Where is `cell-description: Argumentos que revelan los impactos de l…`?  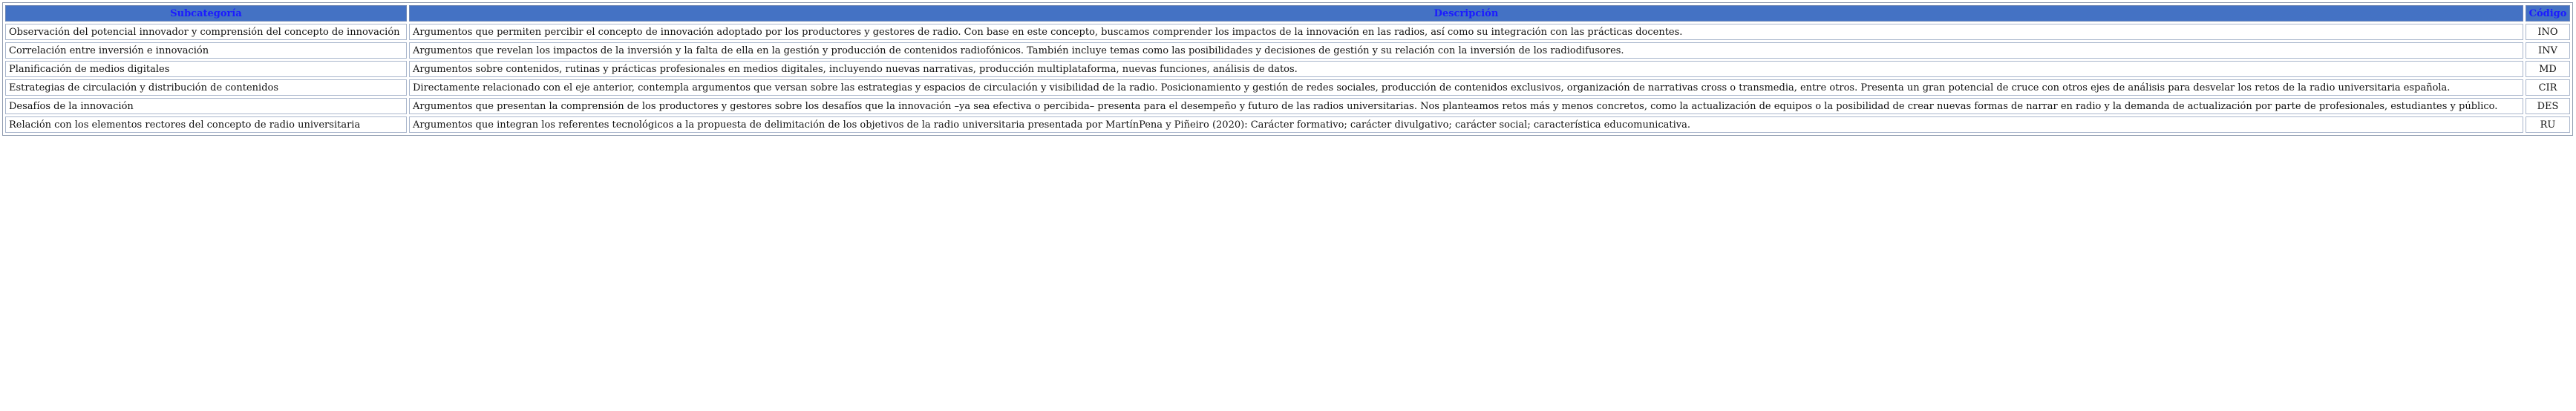
cell-description: Argumentos que revelan los impactos de l… is located at coordinates (1466, 50).